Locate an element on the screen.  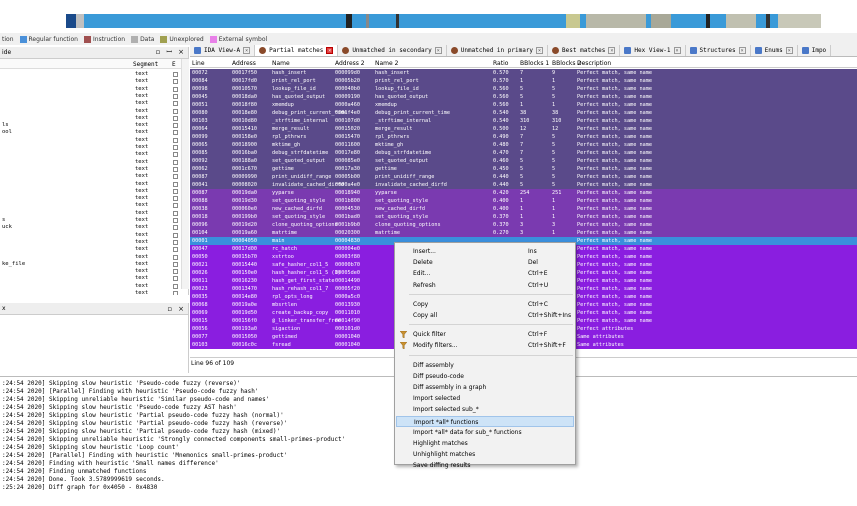
tab-best-matches: Best matches × is located at coordinates (584, 50).